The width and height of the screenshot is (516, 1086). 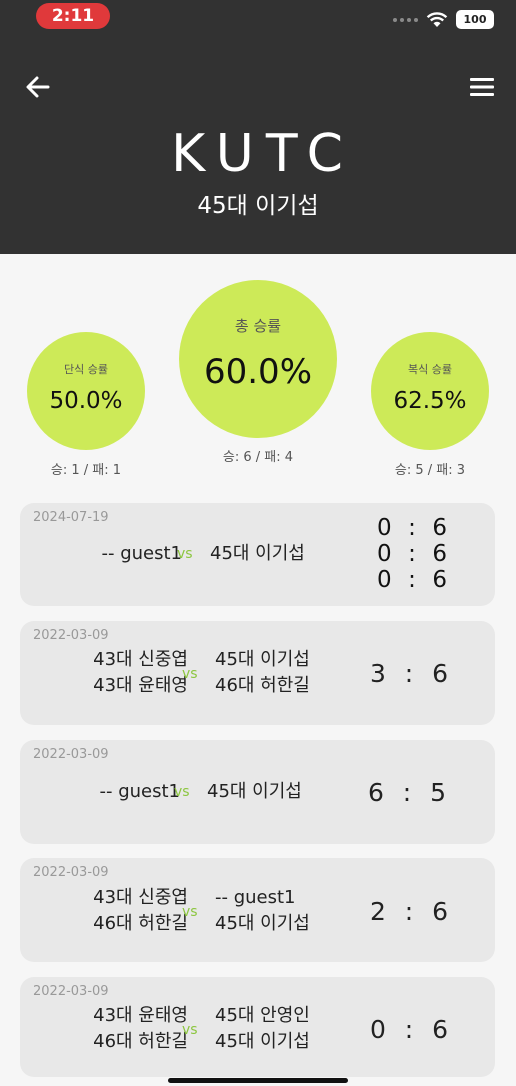 What do you see at coordinates (378, 673) in the screenshot?
I see `score-team1: 3` at bounding box center [378, 673].